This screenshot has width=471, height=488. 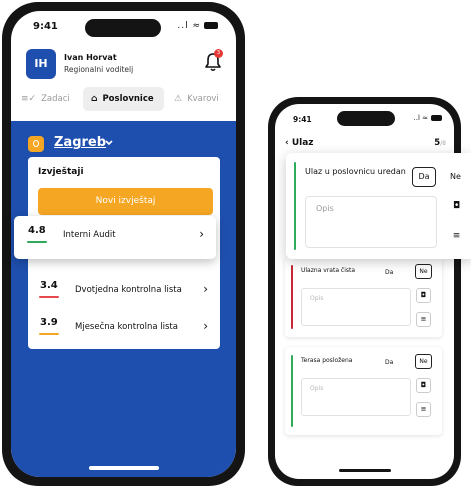 What do you see at coordinates (37, 230) in the screenshot?
I see `report-score: 4.8` at bounding box center [37, 230].